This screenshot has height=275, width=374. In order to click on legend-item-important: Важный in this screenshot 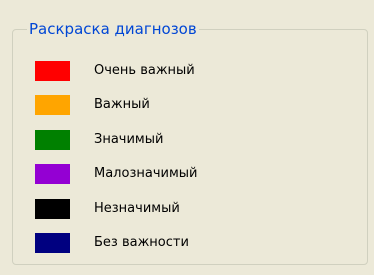, I will do `click(185, 112)`.